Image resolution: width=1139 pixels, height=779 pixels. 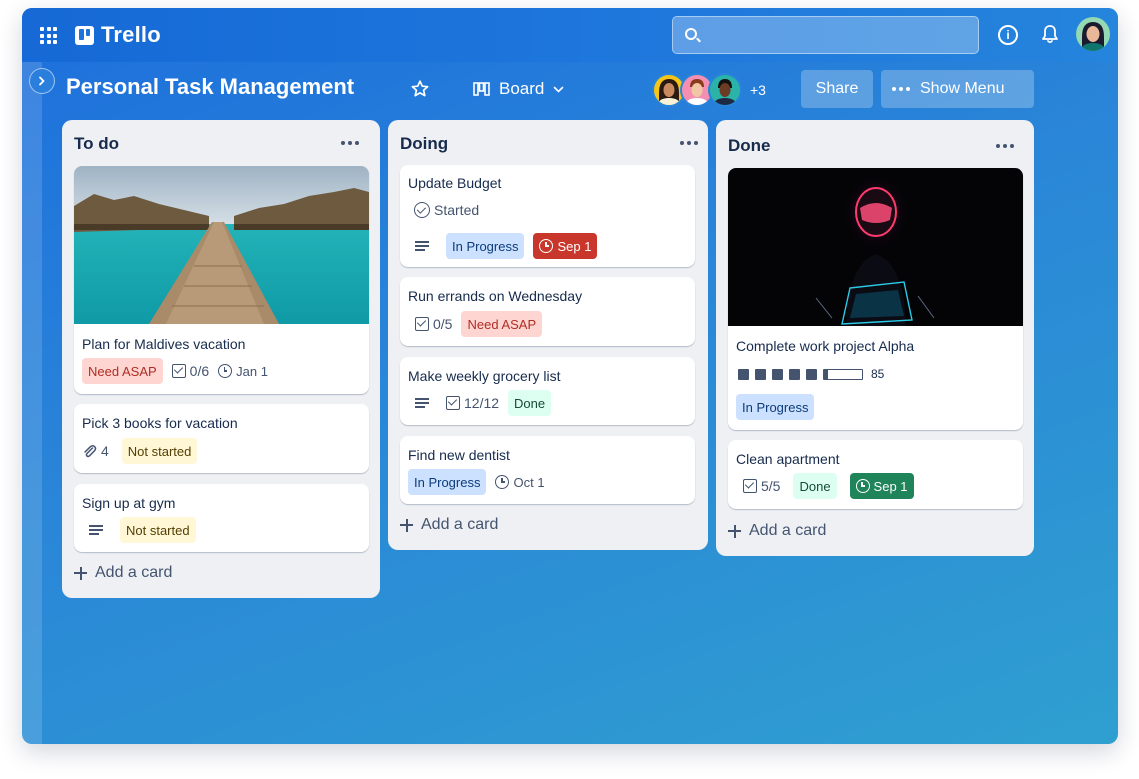 What do you see at coordinates (957, 89) in the screenshot?
I see `show-menu-button: Show Menu` at bounding box center [957, 89].